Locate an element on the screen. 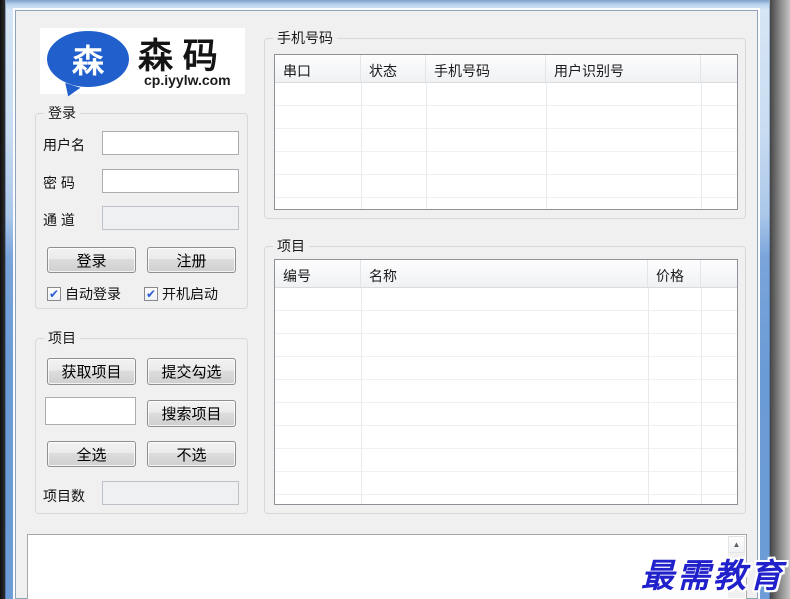 This screenshot has width=790, height=599. username-label: 用户名 is located at coordinates (64, 145).